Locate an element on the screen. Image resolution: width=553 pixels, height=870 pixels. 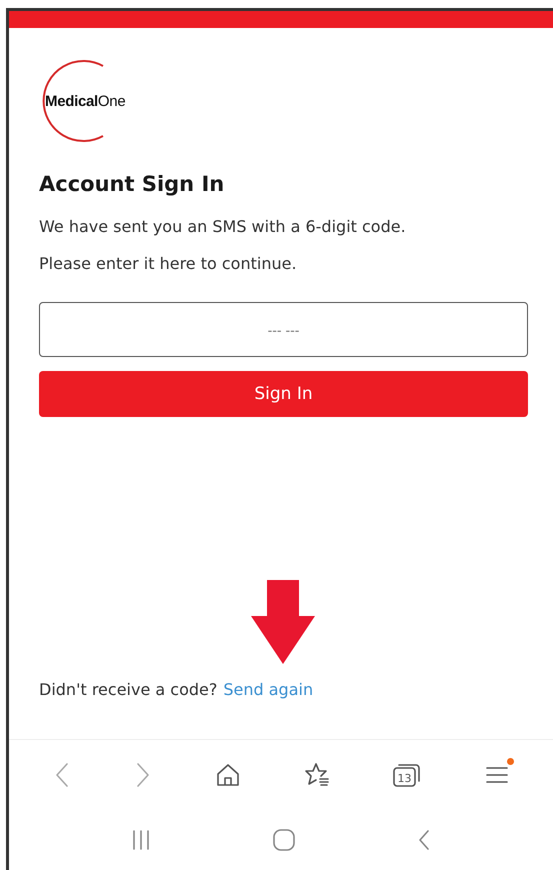
star-list-icon is located at coordinates (316, 775).